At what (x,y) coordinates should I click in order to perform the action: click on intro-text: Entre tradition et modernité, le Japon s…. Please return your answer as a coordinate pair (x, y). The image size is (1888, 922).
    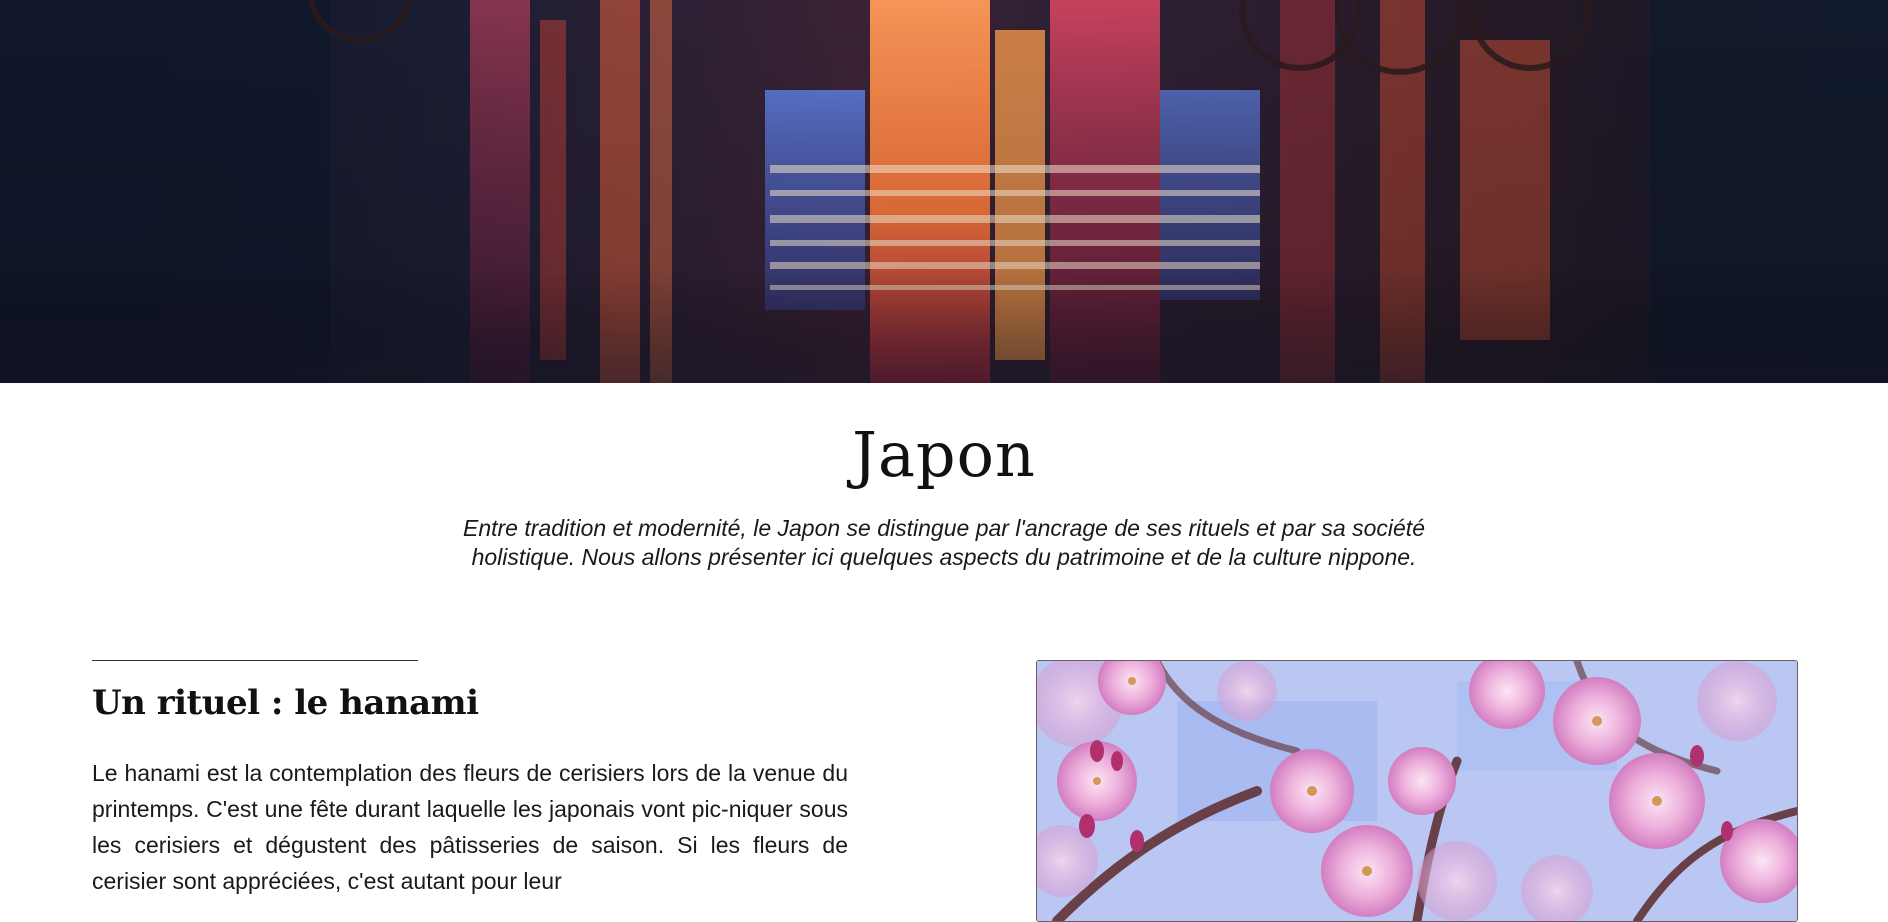
    Looking at the image, I should click on (944, 542).